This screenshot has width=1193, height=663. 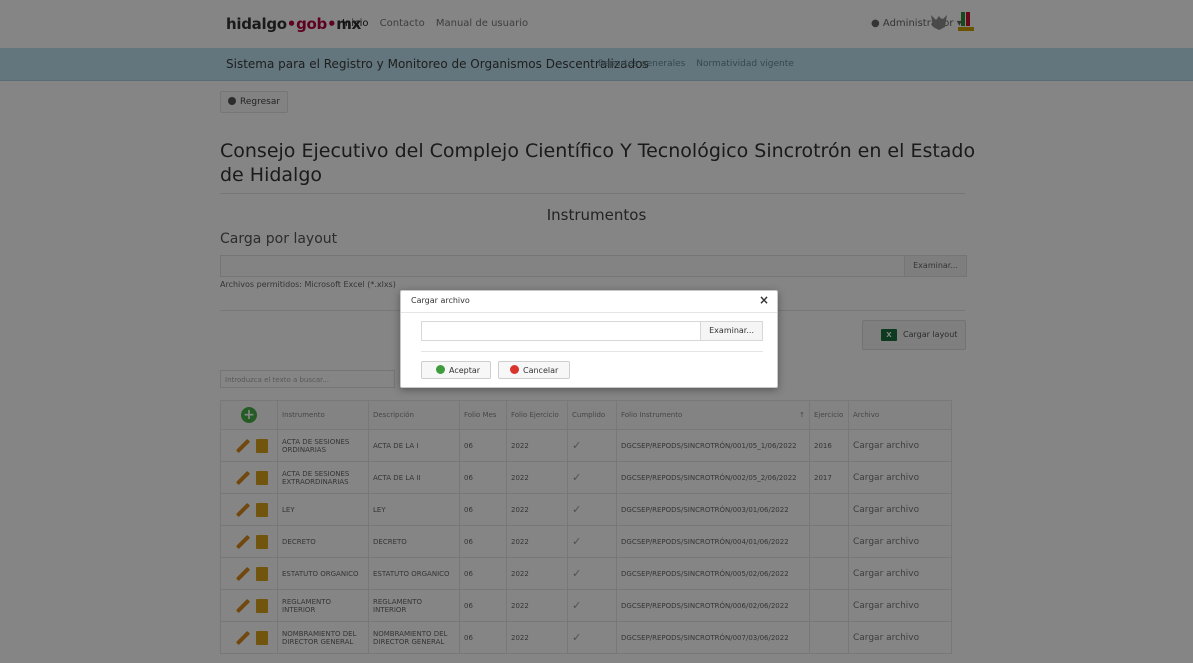 I want to click on dialog-title: Cargar archivo, so click(x=440, y=300).